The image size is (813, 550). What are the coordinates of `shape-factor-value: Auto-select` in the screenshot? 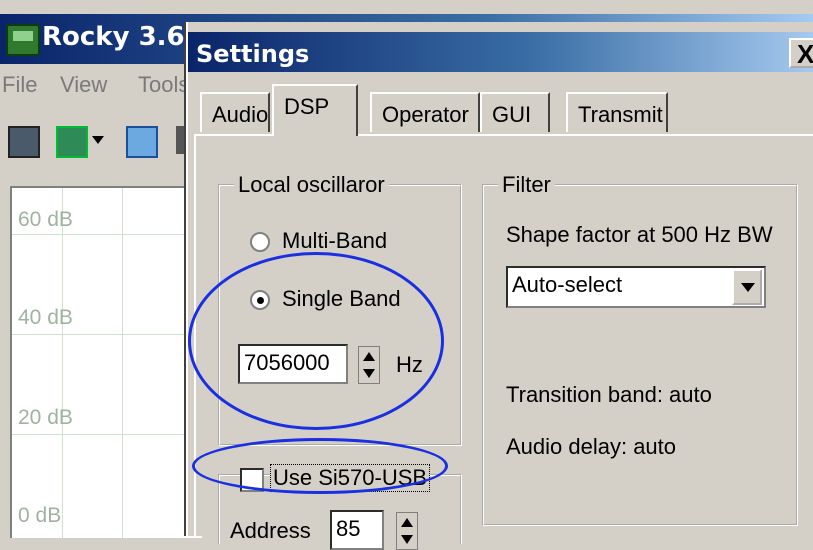 It's located at (567, 284).